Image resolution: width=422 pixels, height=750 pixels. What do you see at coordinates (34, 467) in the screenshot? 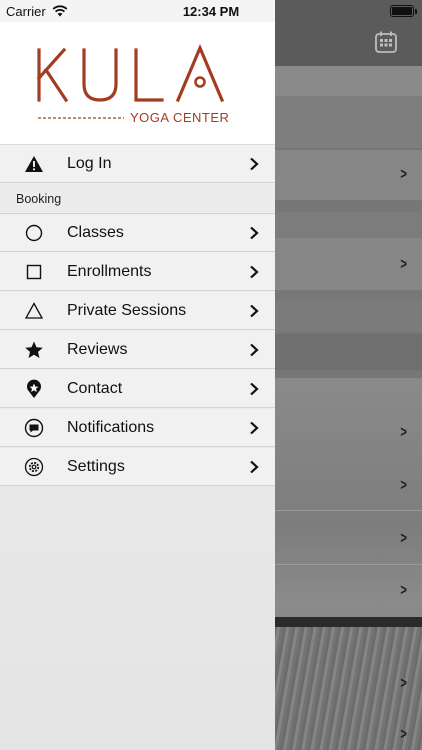
I see `gear-icon` at bounding box center [34, 467].